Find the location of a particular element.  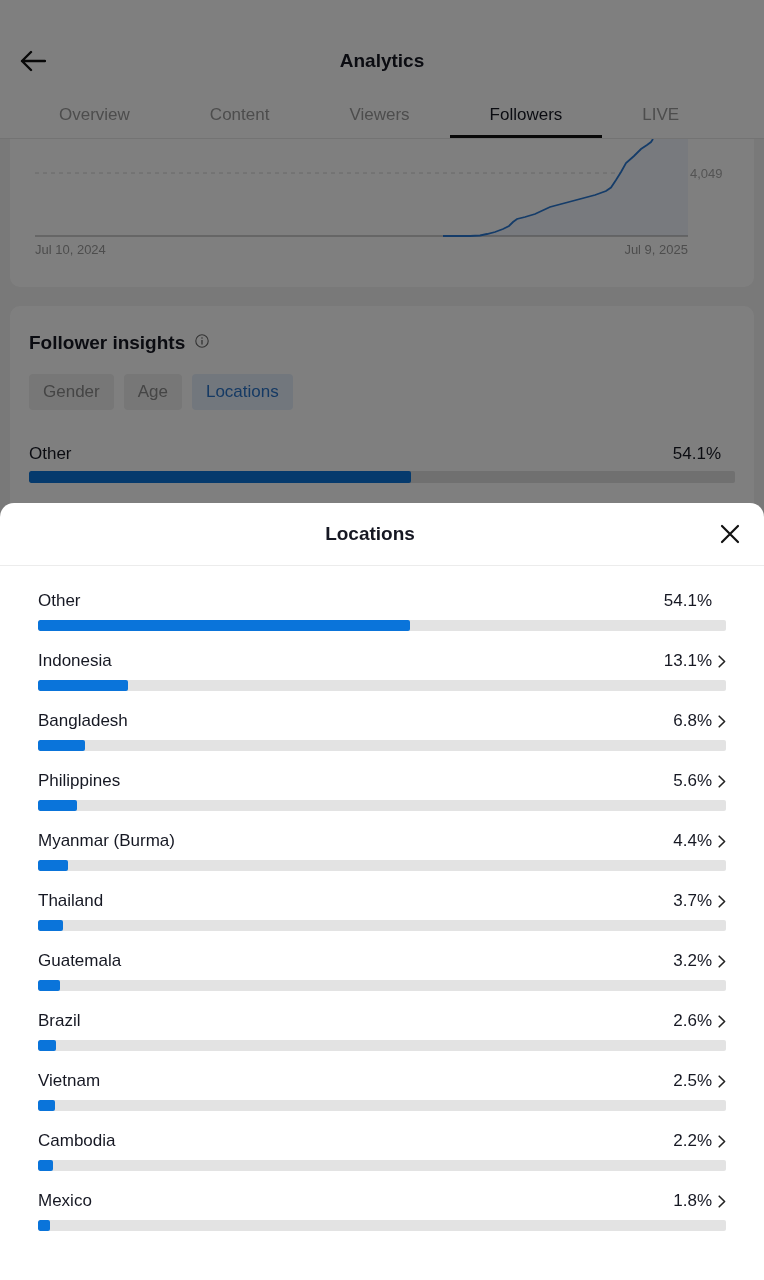

location-percentage: 5.6% is located at coordinates (692, 781).